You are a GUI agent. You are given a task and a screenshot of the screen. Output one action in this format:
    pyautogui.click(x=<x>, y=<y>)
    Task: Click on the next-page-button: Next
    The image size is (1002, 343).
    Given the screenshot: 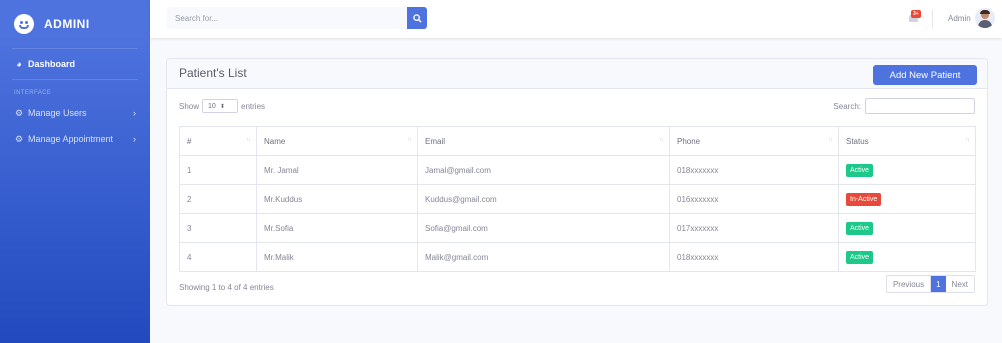 What is the action you would take?
    pyautogui.click(x=960, y=284)
    